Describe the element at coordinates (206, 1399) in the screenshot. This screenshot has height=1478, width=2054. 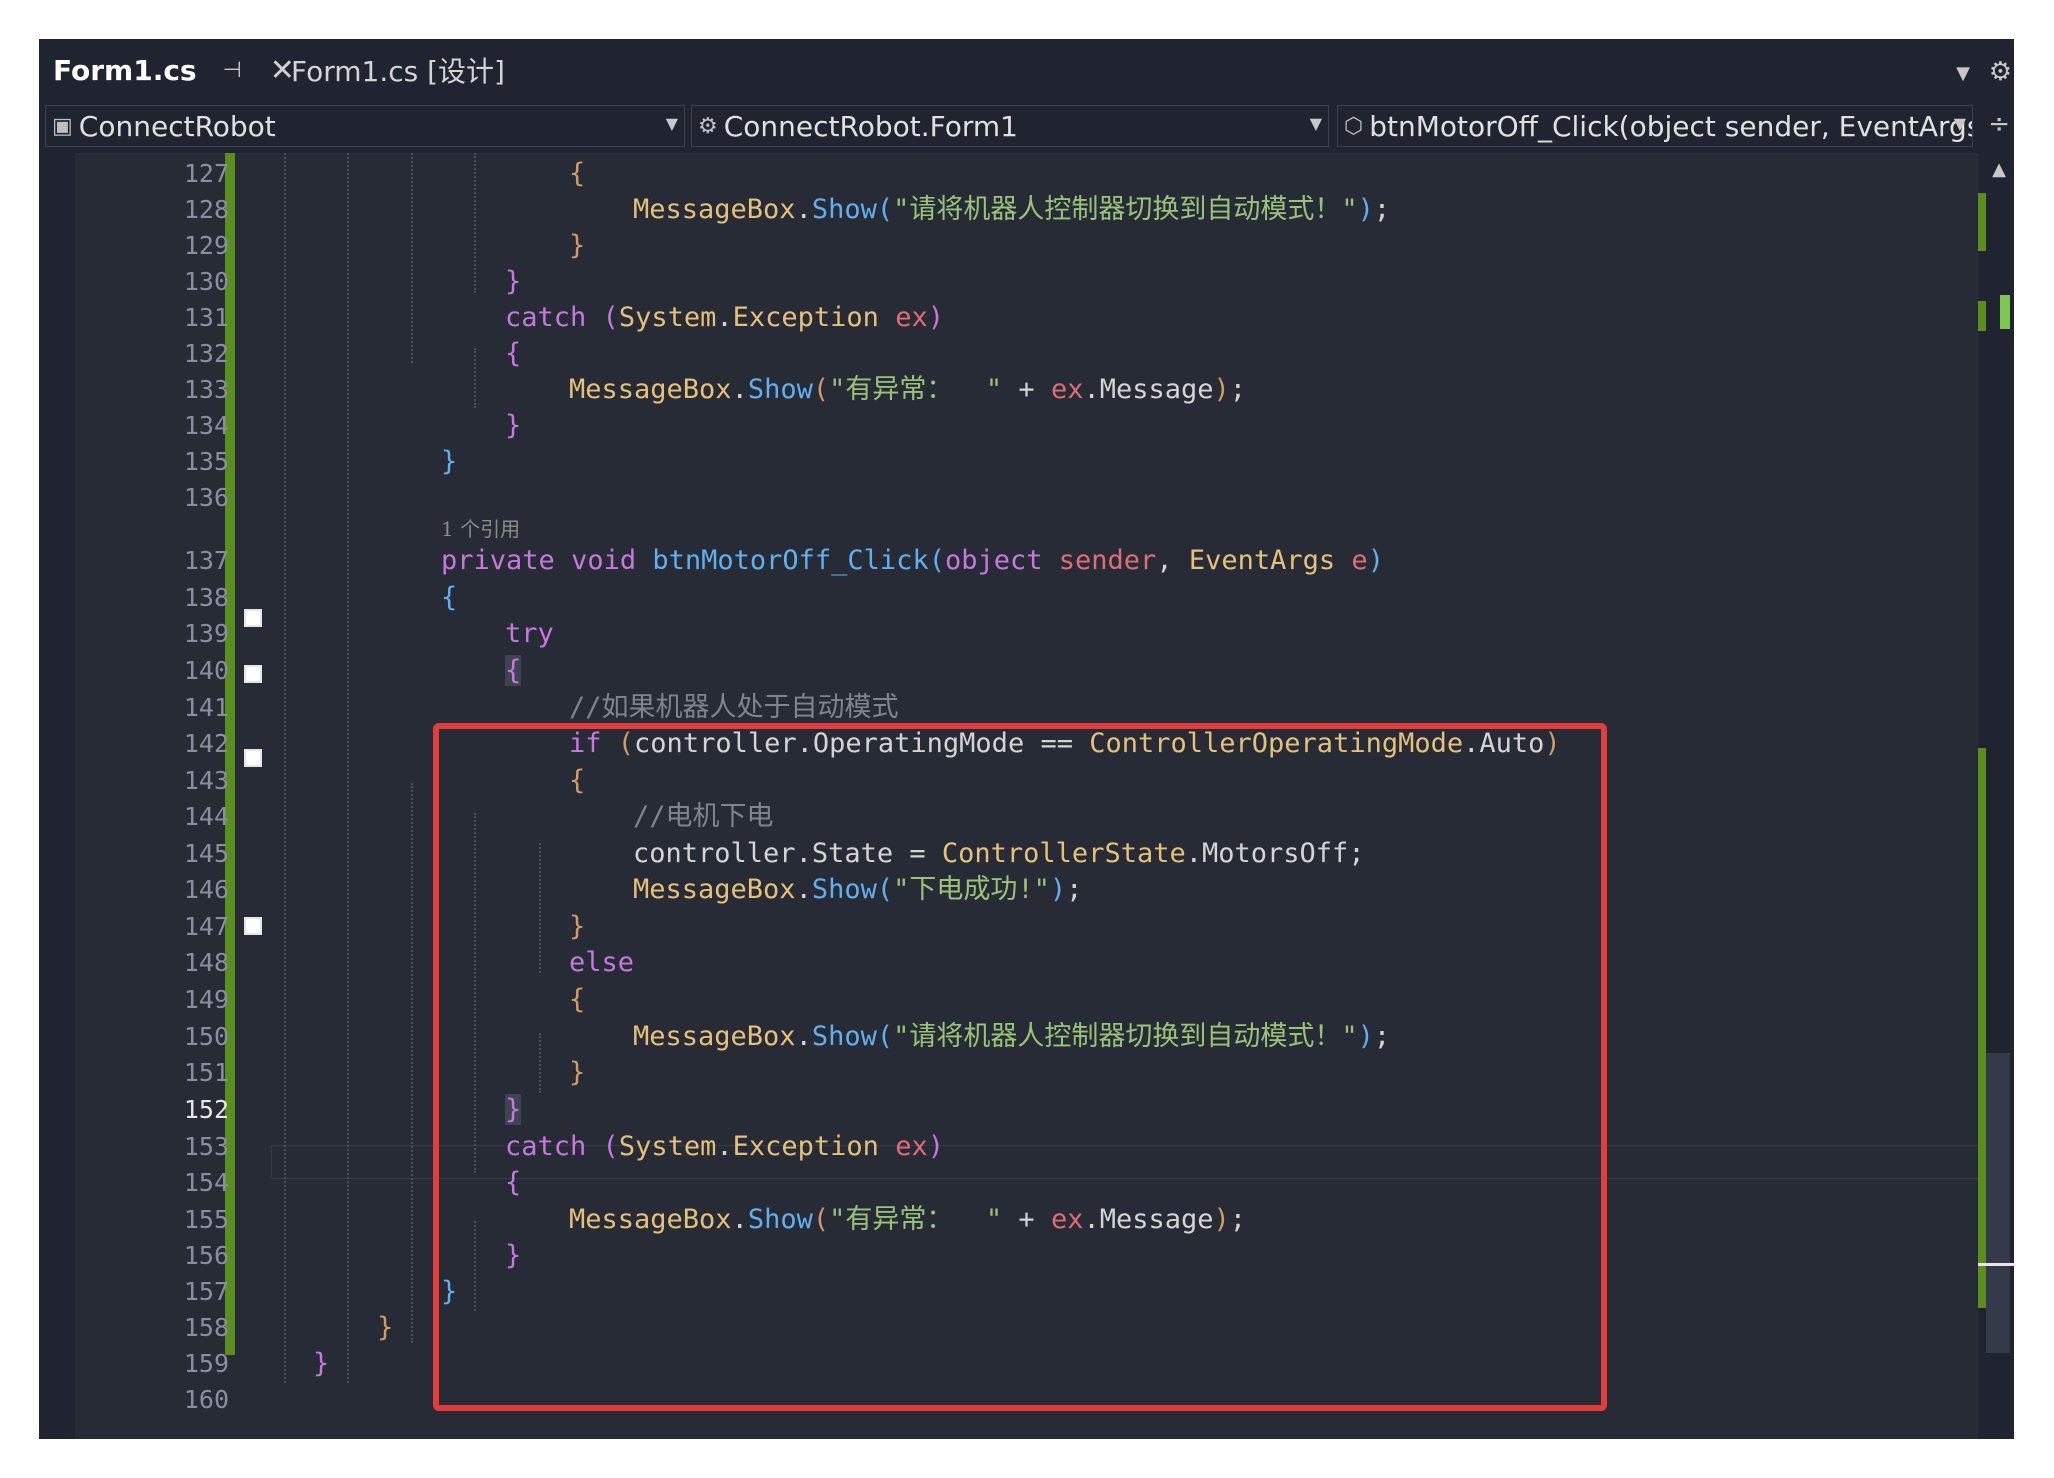
I see `line-number: 160` at that location.